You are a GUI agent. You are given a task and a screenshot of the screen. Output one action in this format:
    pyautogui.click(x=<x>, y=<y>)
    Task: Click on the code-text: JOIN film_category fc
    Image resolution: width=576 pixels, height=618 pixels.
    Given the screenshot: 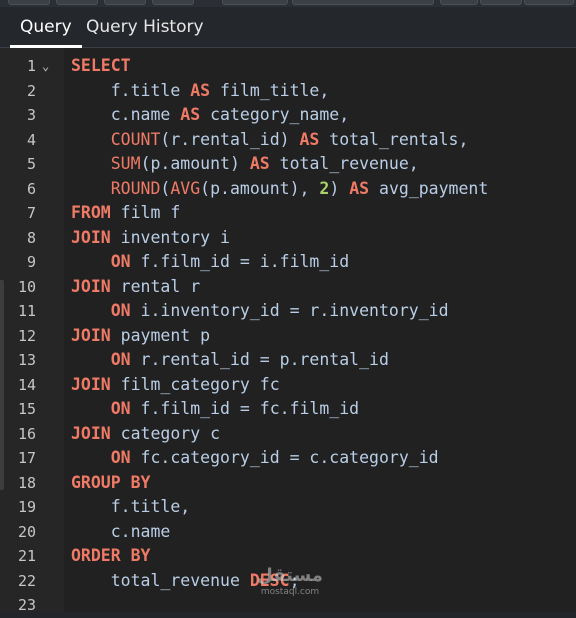 What is the action you would take?
    pyautogui.click(x=175, y=385)
    